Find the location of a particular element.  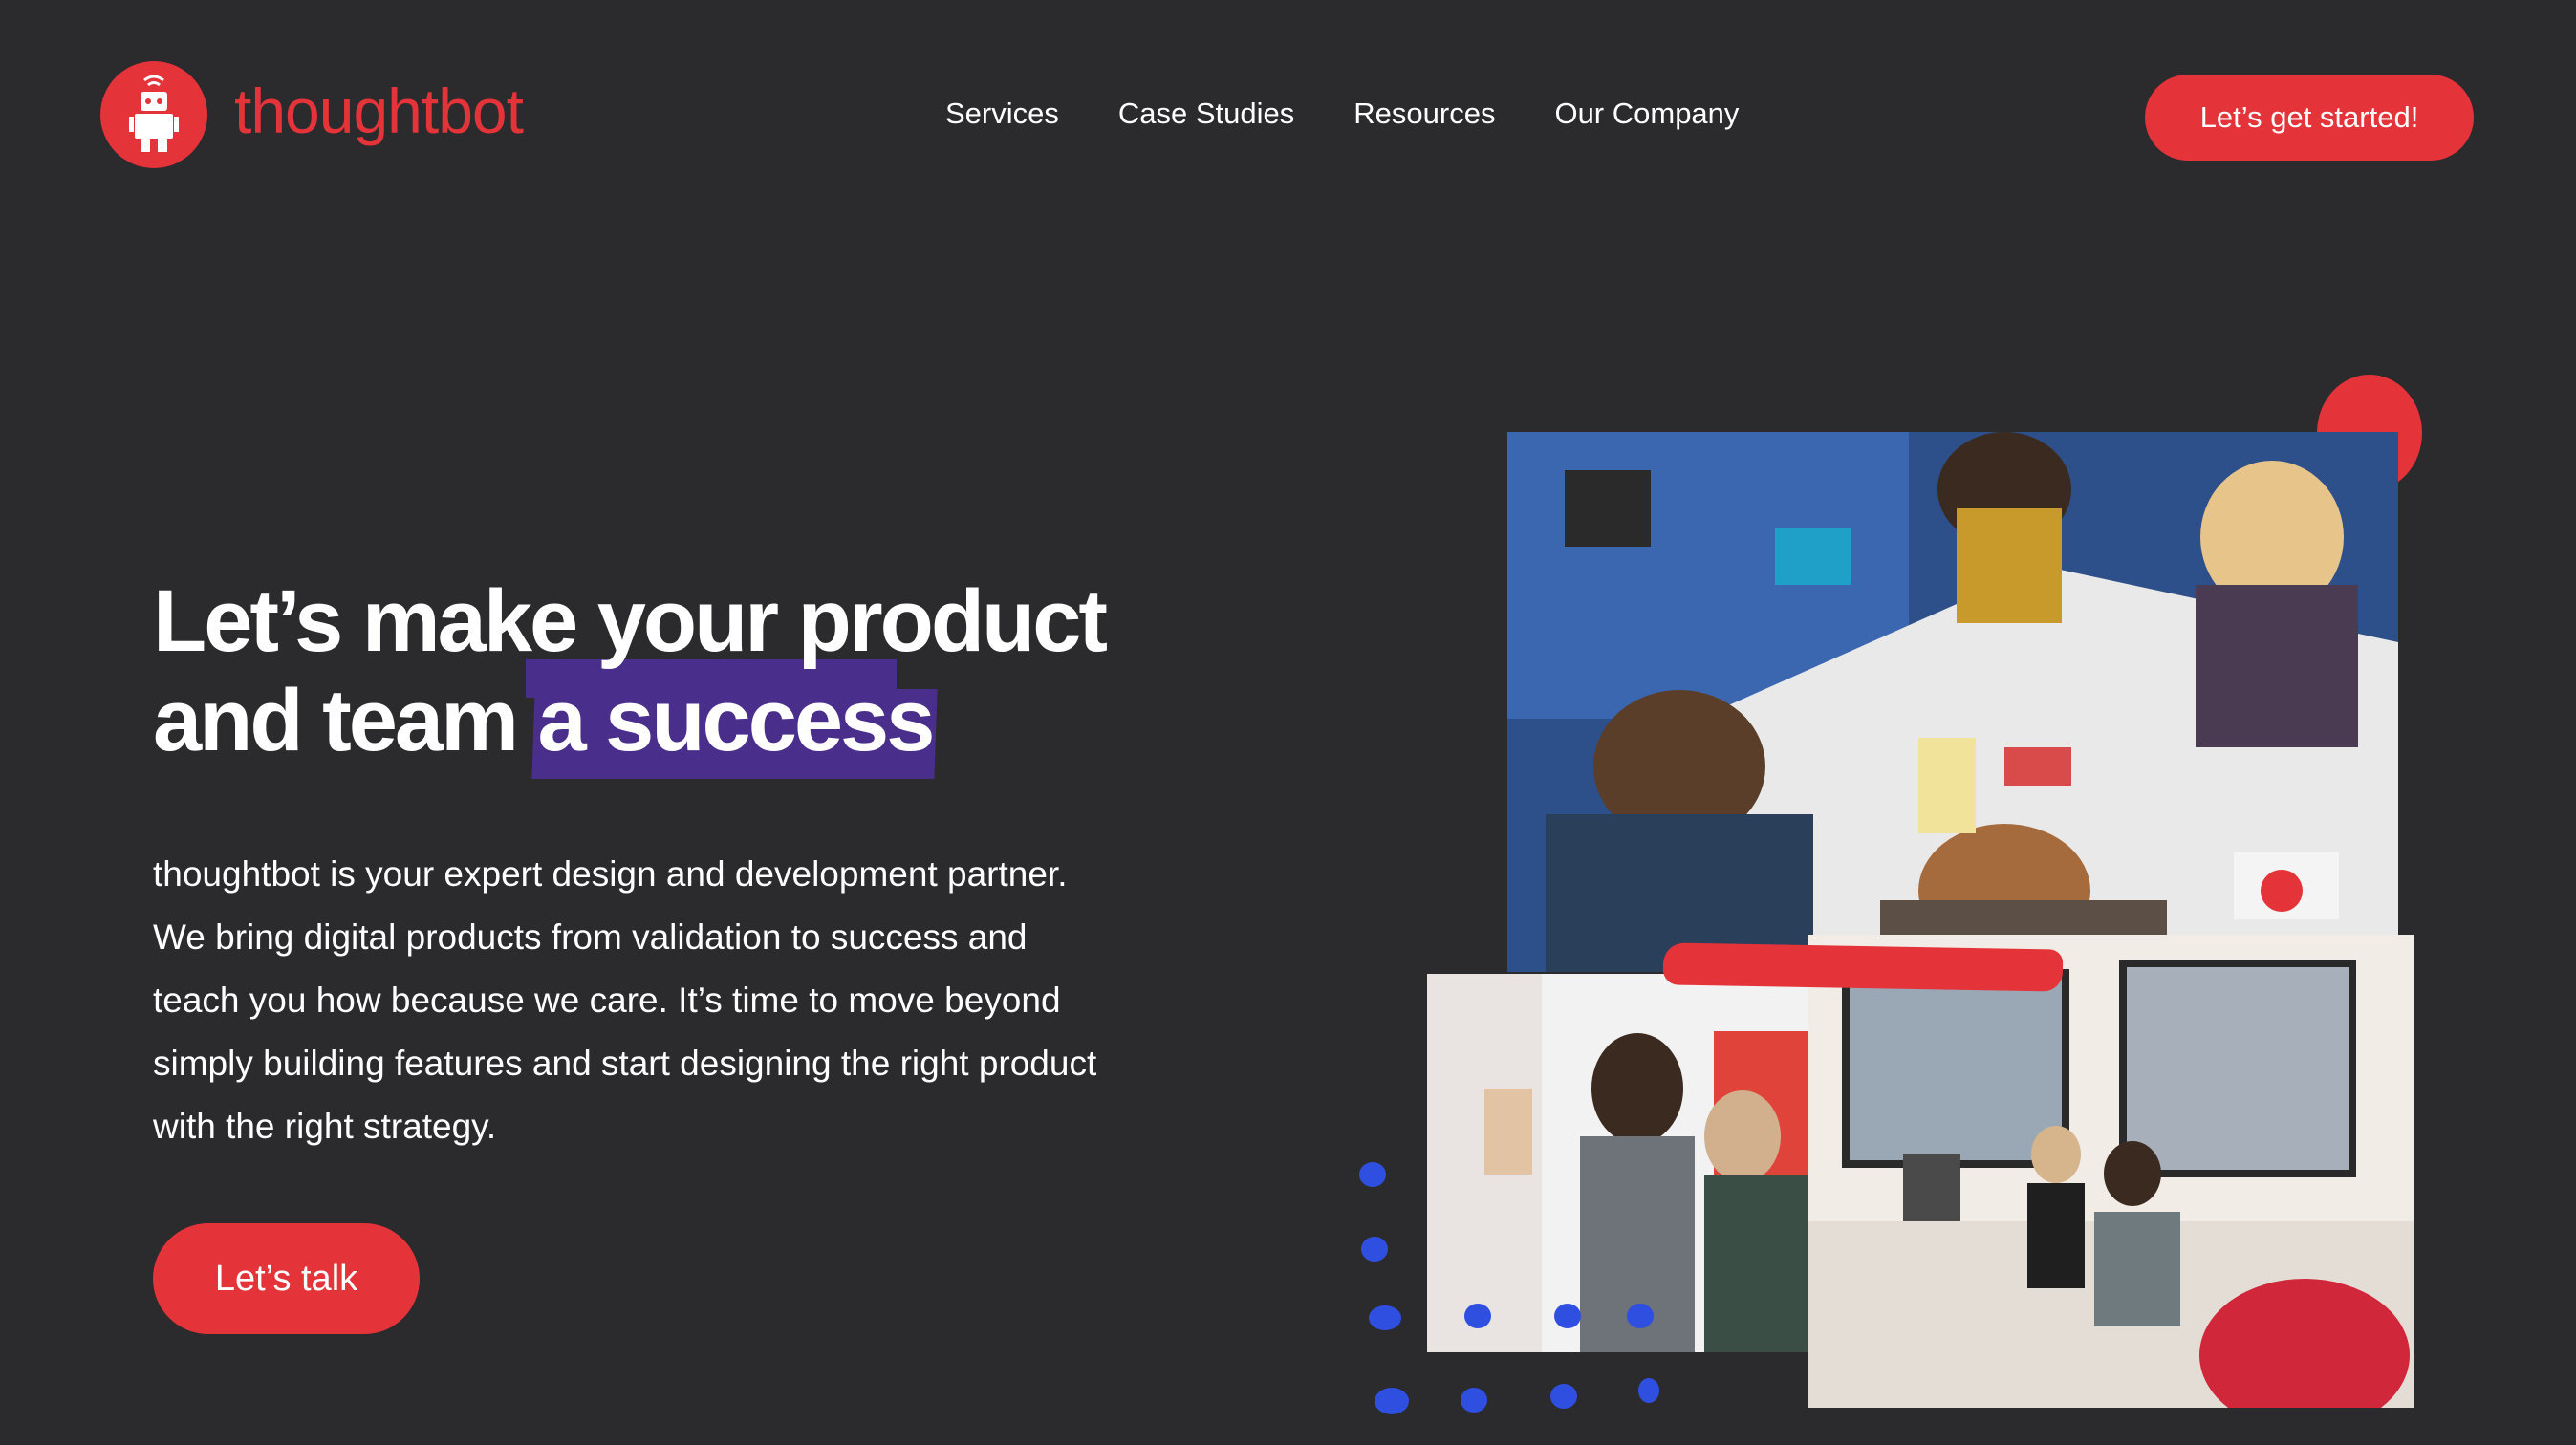

headline-highlight: a success is located at coordinates (736, 721).